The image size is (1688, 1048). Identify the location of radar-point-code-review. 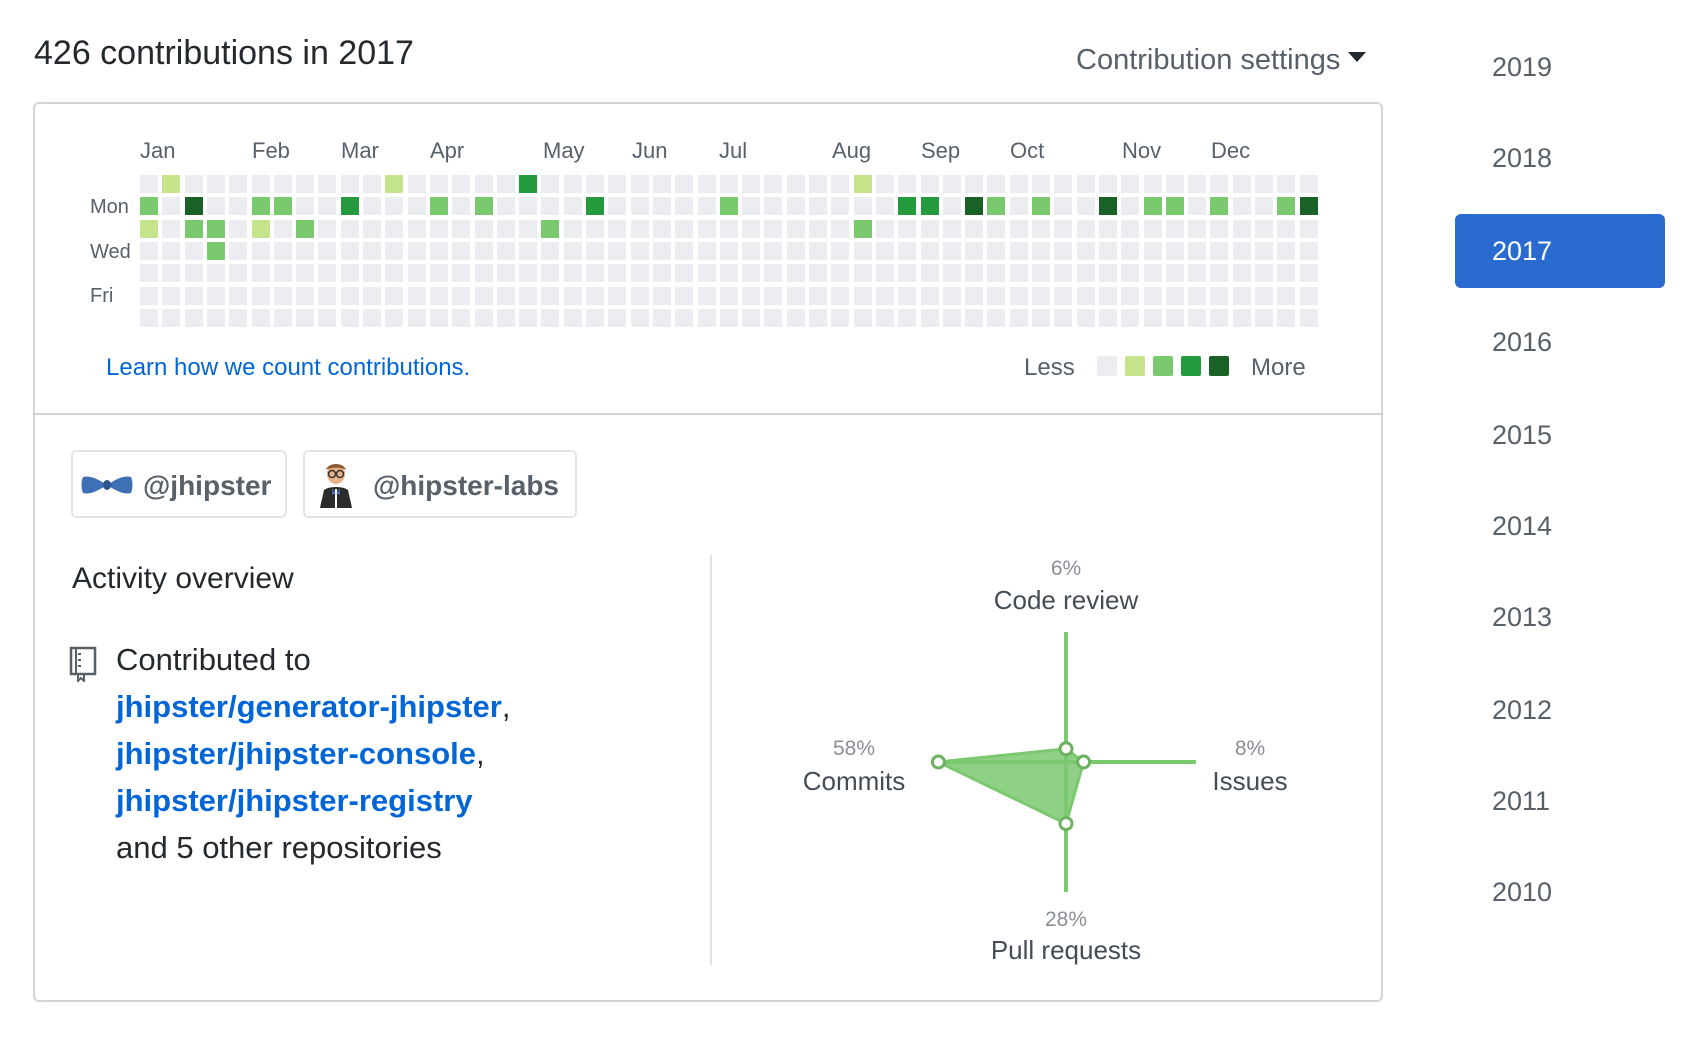
(1066, 749).